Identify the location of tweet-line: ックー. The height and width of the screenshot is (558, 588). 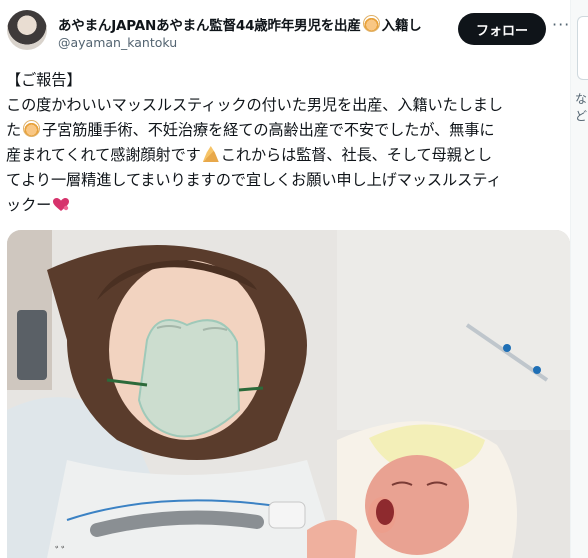
(286, 205).